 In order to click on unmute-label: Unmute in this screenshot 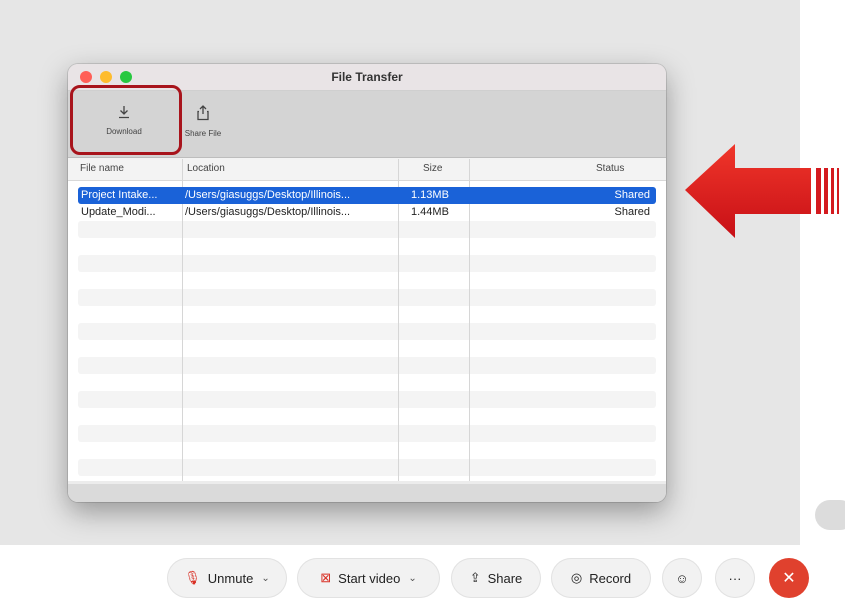, I will do `click(230, 578)`.